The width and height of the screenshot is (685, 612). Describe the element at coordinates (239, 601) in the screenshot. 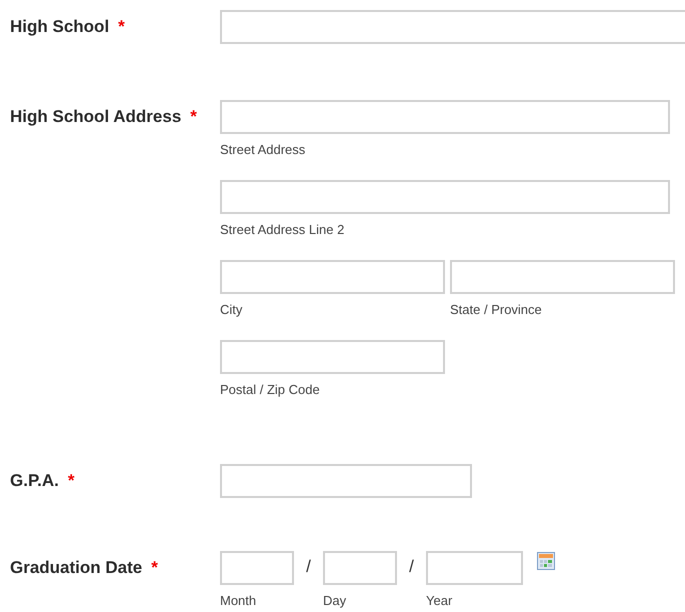

I see `field-sublabel: Month` at that location.